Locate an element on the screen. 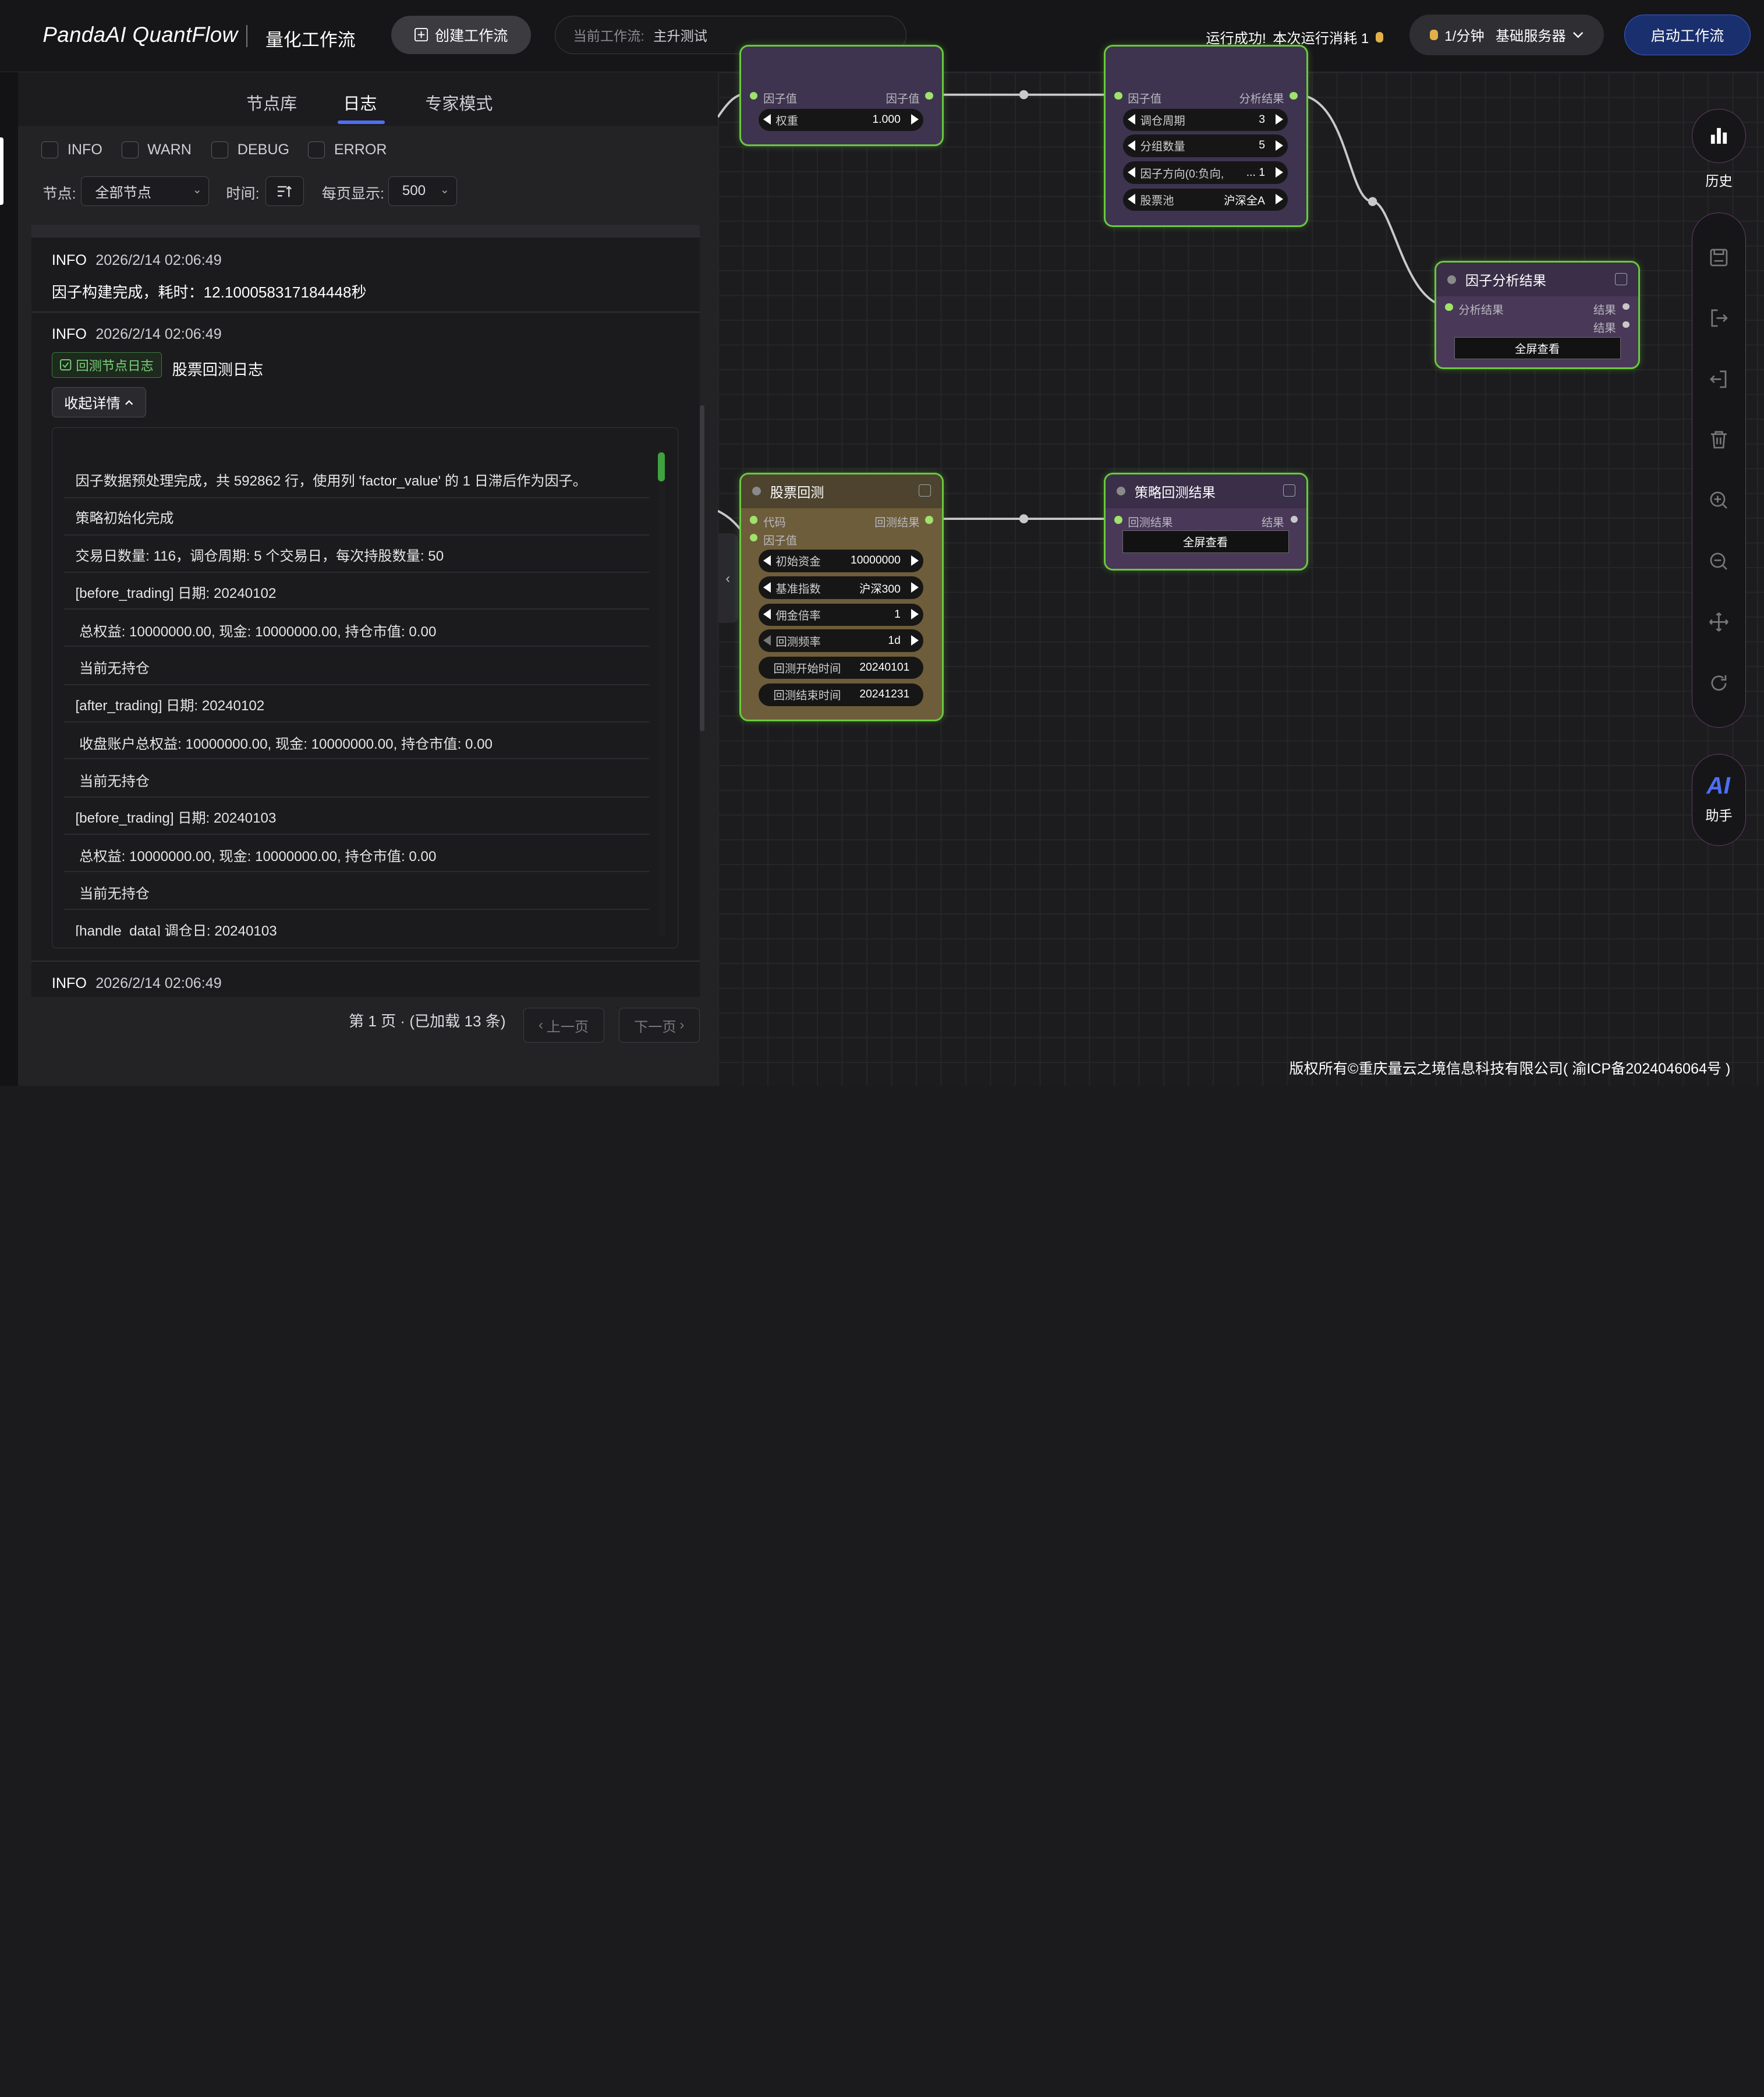 The height and width of the screenshot is (2097, 1764). log-list-scrollbar is located at coordinates (701, 568).